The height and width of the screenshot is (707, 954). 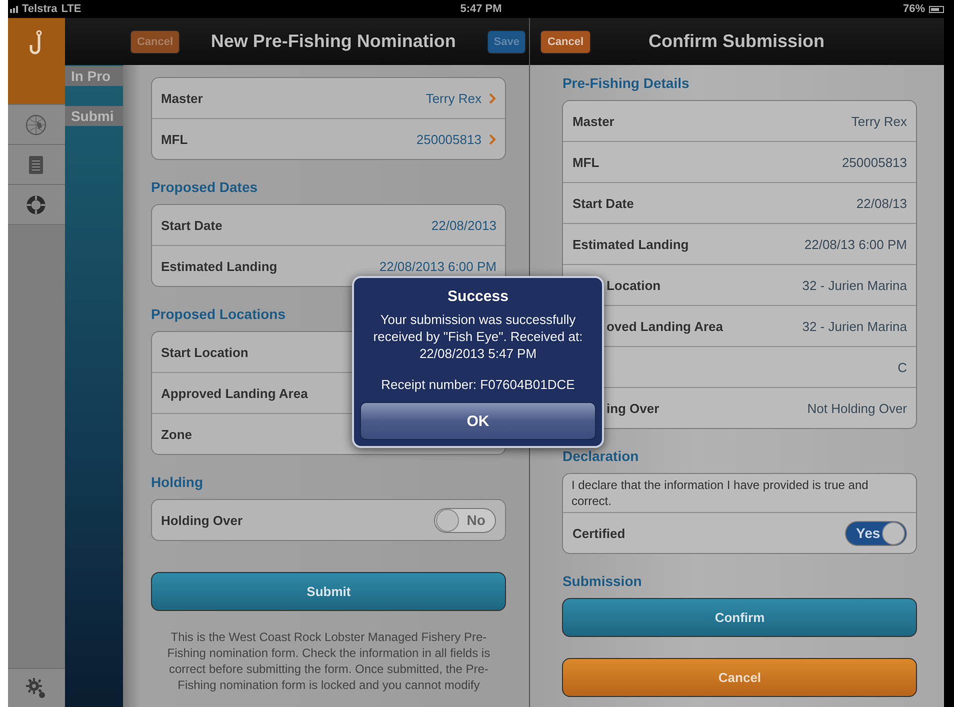 I want to click on globe-icon, so click(x=36, y=125).